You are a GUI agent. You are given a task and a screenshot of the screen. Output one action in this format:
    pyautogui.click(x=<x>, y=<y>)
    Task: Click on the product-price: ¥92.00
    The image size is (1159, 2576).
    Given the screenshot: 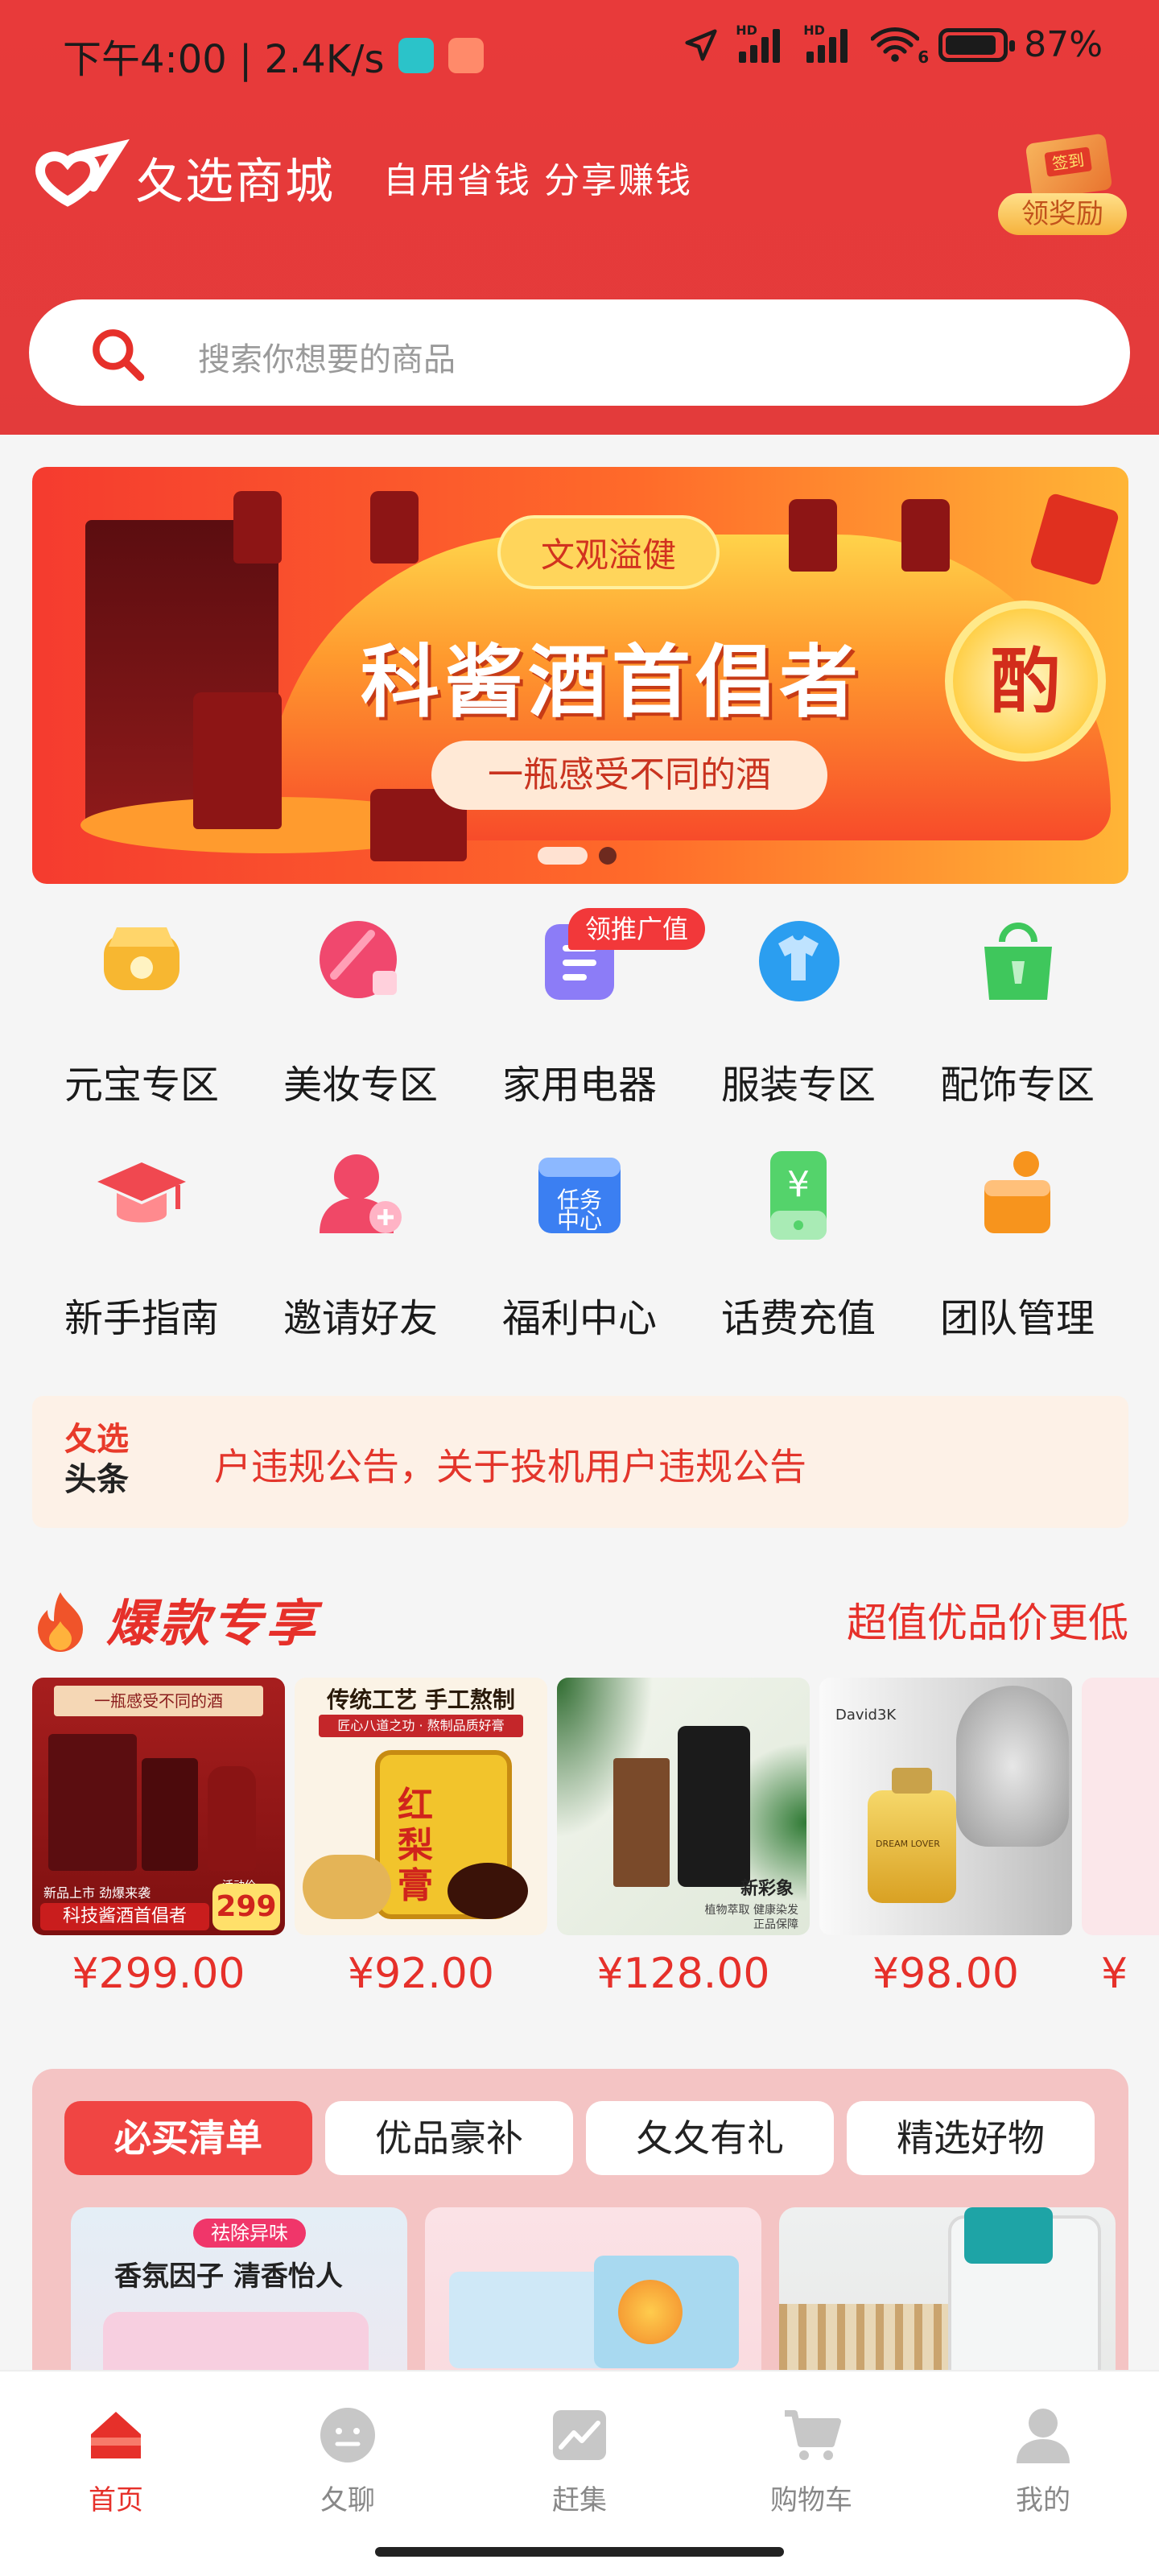 What is the action you would take?
    pyautogui.click(x=421, y=1974)
    